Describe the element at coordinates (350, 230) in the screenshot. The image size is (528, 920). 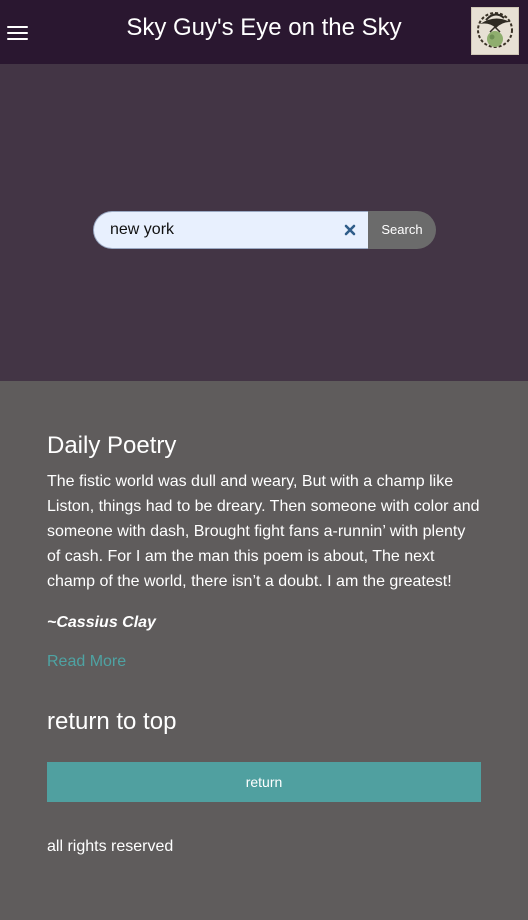
I see `close-icon` at that location.